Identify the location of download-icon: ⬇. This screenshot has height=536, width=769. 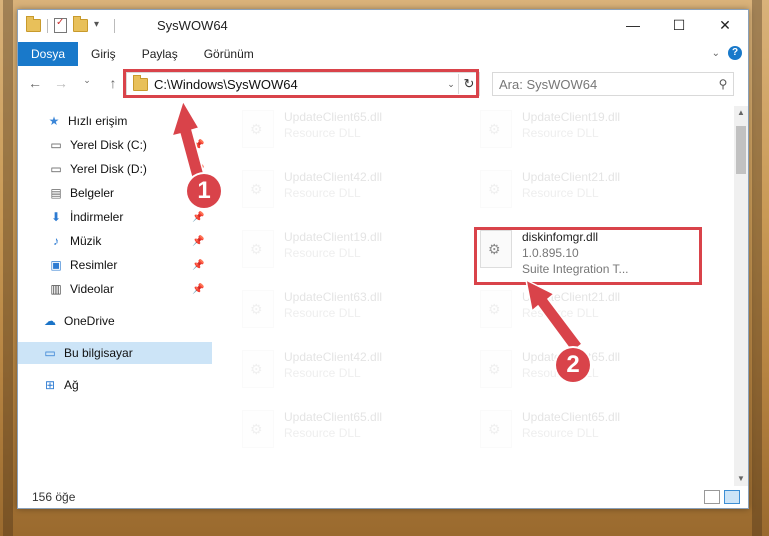
(56, 217).